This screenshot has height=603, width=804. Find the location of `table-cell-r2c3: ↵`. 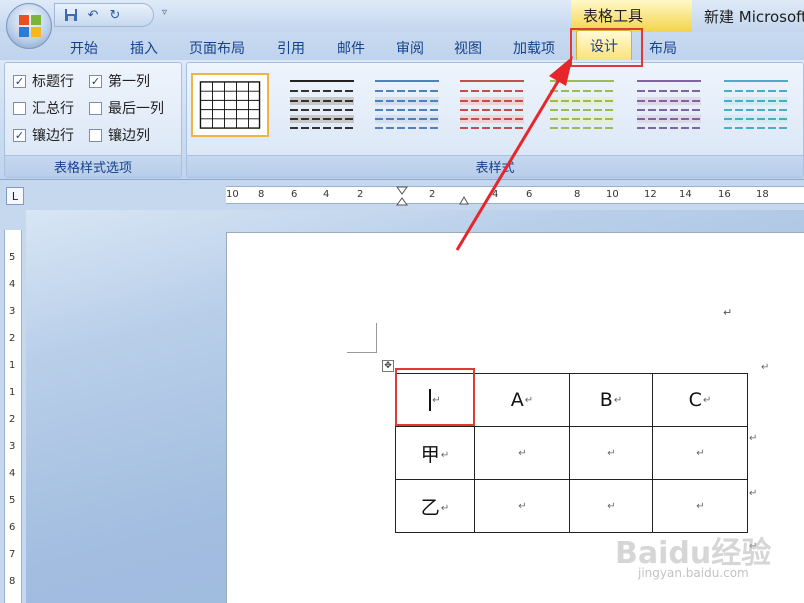

table-cell-r2c3: ↵ is located at coordinates (611, 453).